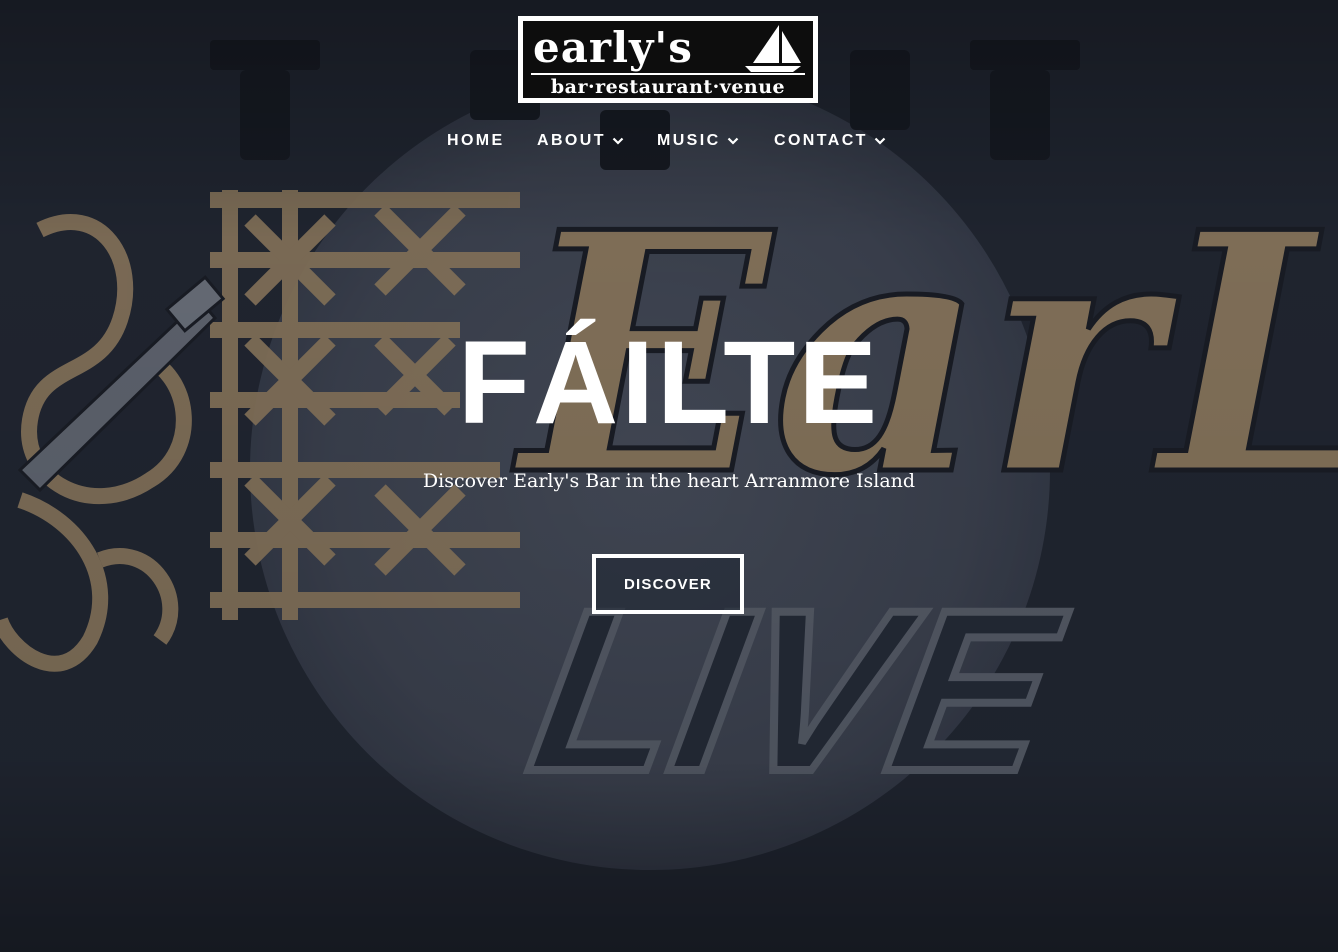 This screenshot has height=952, width=1338. I want to click on discover-button-label: DISCOVER, so click(668, 584).